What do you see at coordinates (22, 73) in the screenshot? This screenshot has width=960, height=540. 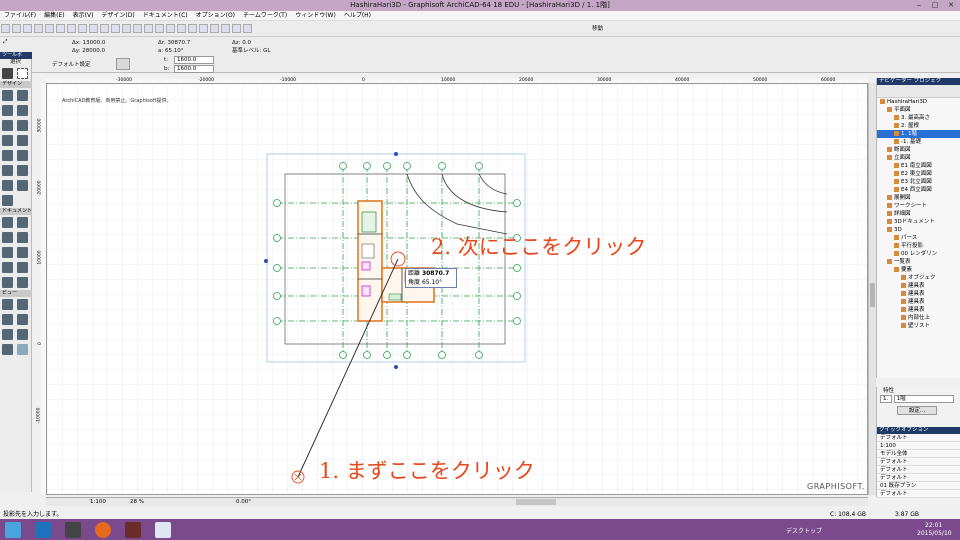 I see `marquee-tool-icon` at bounding box center [22, 73].